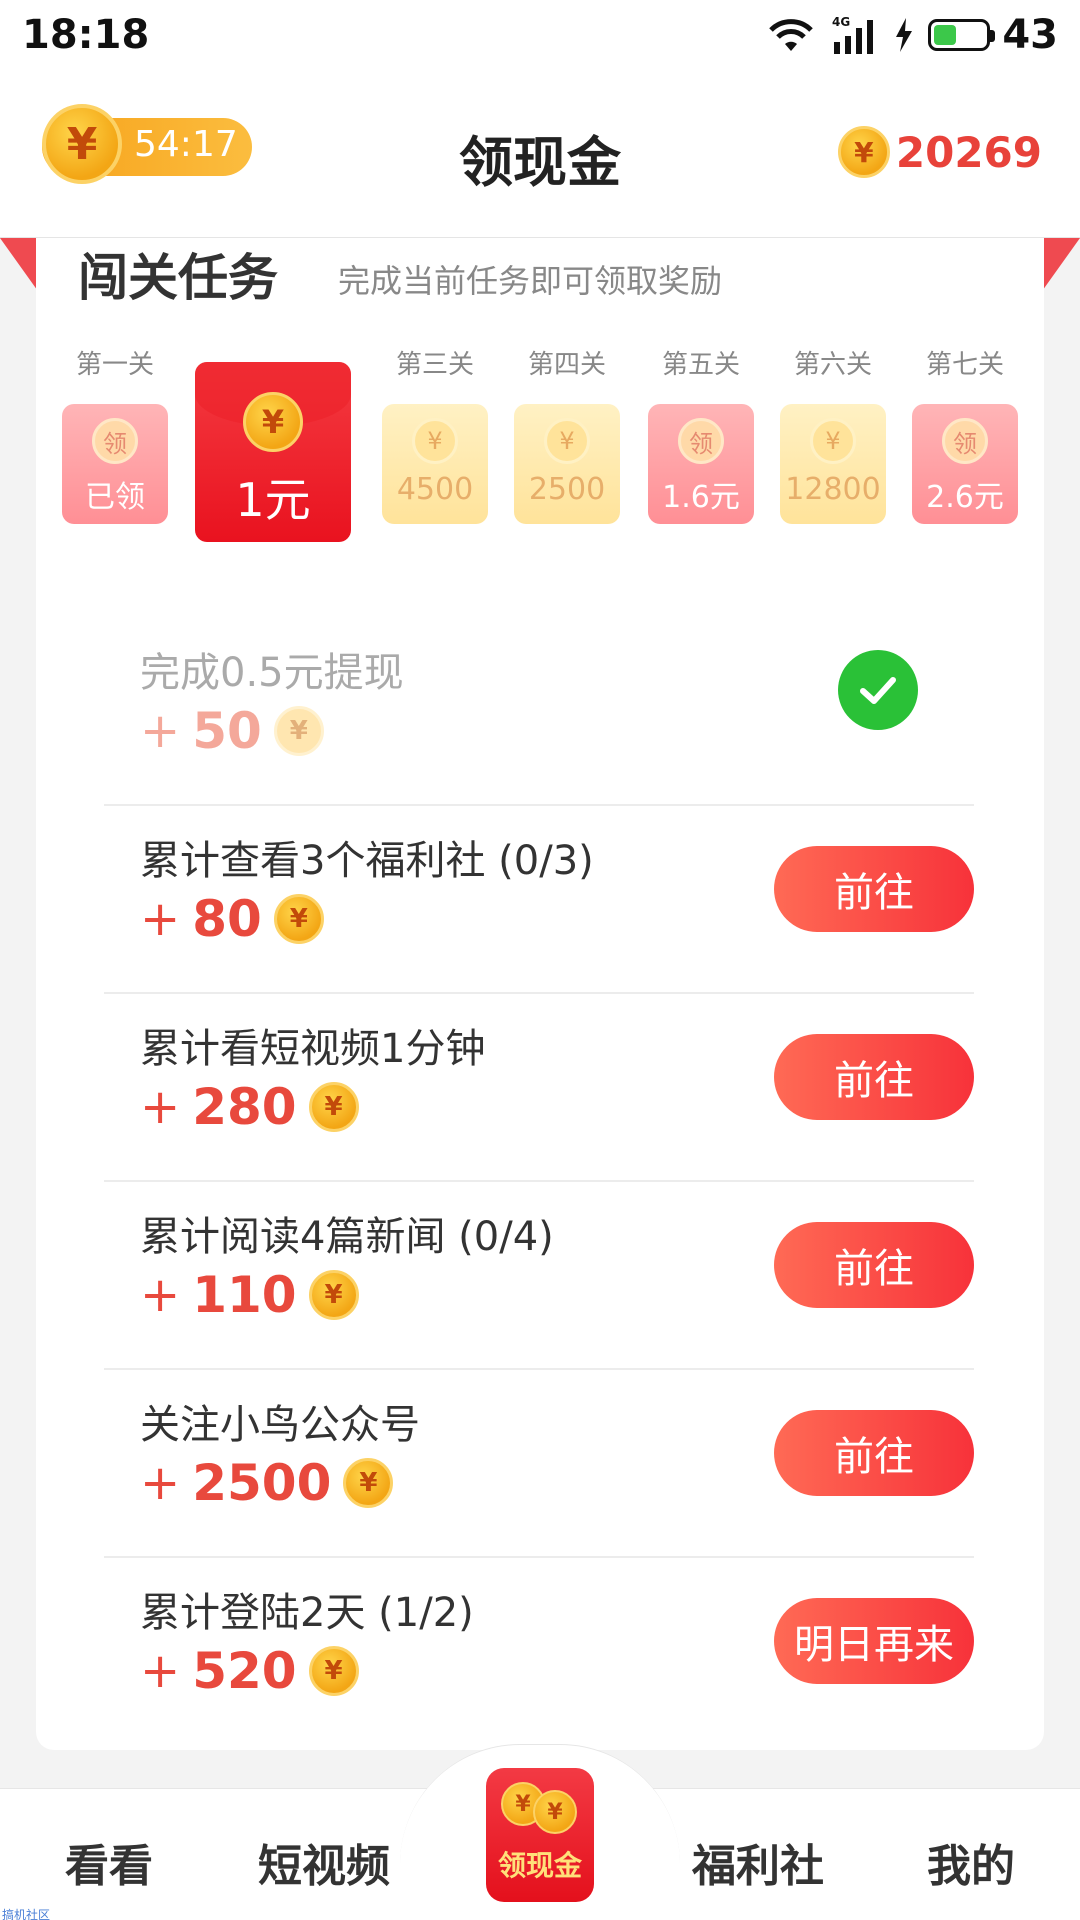 The image size is (1080, 1920). Describe the element at coordinates (962, 35) in the screenshot. I see `battery-icon` at that location.